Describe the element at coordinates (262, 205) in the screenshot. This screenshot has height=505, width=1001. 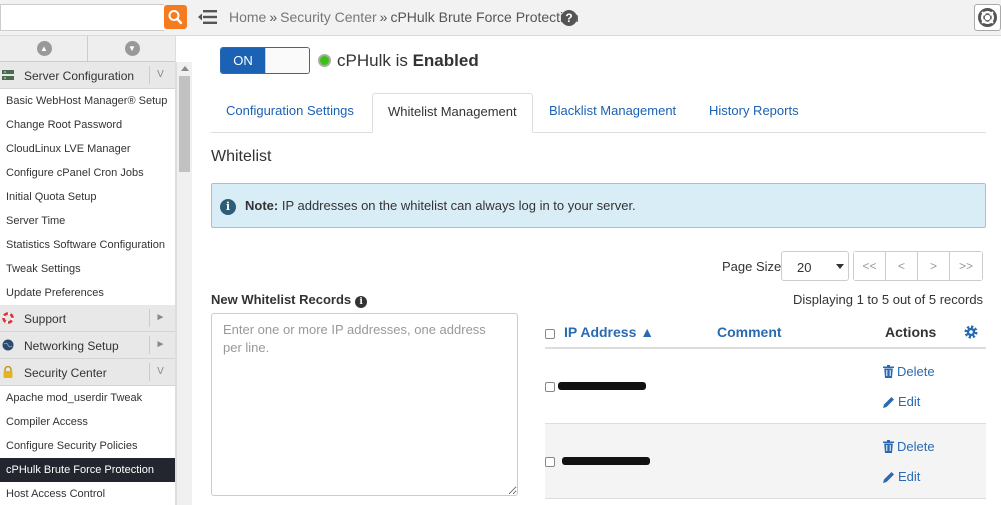
I see `note-label: Note:` at that location.